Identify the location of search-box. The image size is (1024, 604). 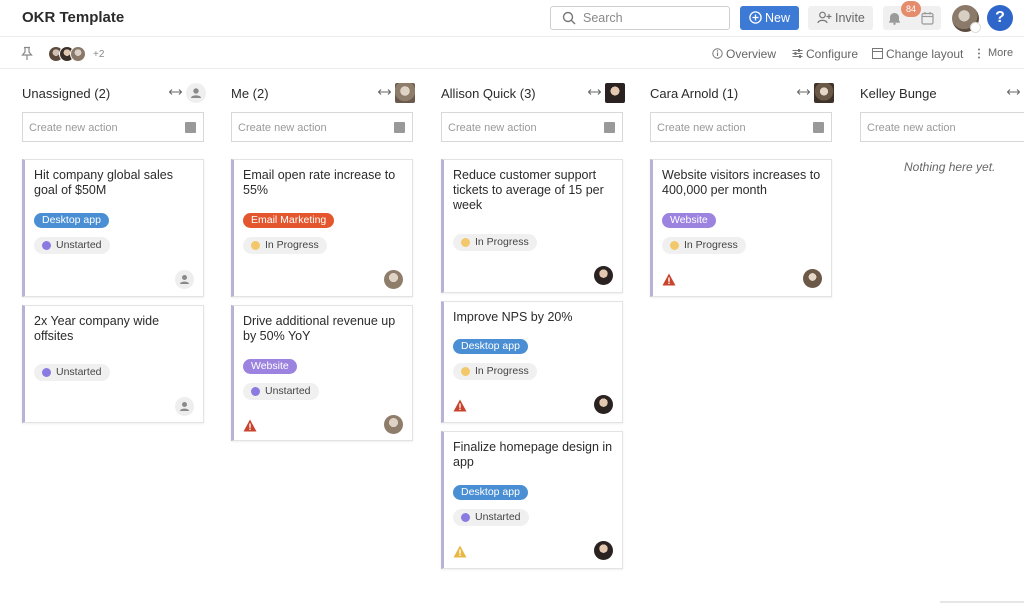
(640, 18).